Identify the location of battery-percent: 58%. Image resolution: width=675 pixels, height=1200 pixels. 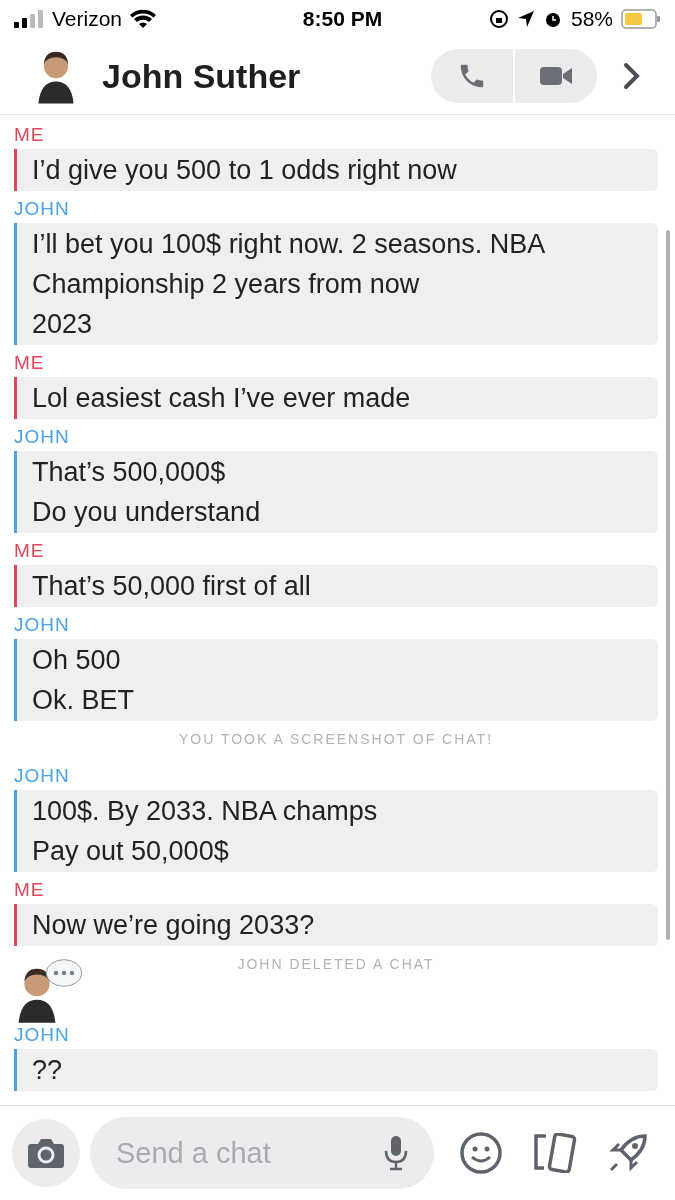
(591, 19).